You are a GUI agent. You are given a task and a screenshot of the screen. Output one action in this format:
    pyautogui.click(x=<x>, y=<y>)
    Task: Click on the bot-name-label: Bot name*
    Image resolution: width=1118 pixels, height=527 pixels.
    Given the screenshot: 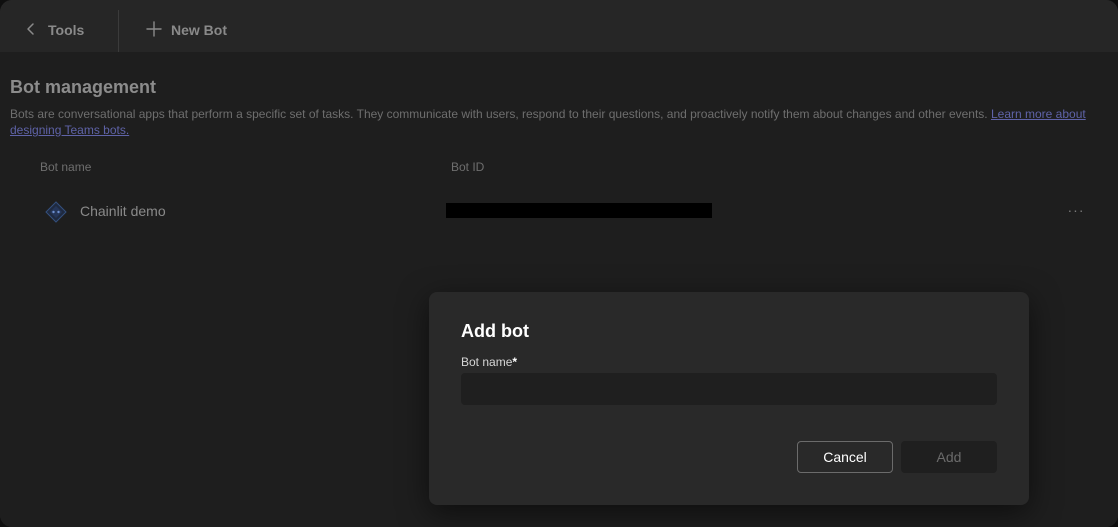 What is the action you would take?
    pyautogui.click(x=489, y=362)
    